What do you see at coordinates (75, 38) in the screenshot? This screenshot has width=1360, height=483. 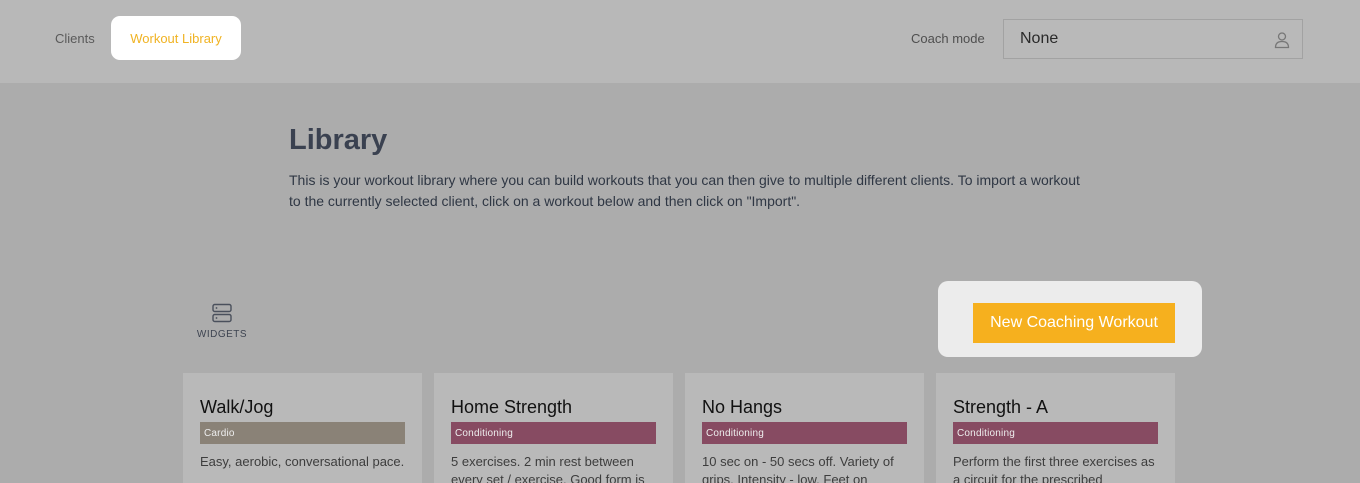 I see `nav-clients-link: Clients` at bounding box center [75, 38].